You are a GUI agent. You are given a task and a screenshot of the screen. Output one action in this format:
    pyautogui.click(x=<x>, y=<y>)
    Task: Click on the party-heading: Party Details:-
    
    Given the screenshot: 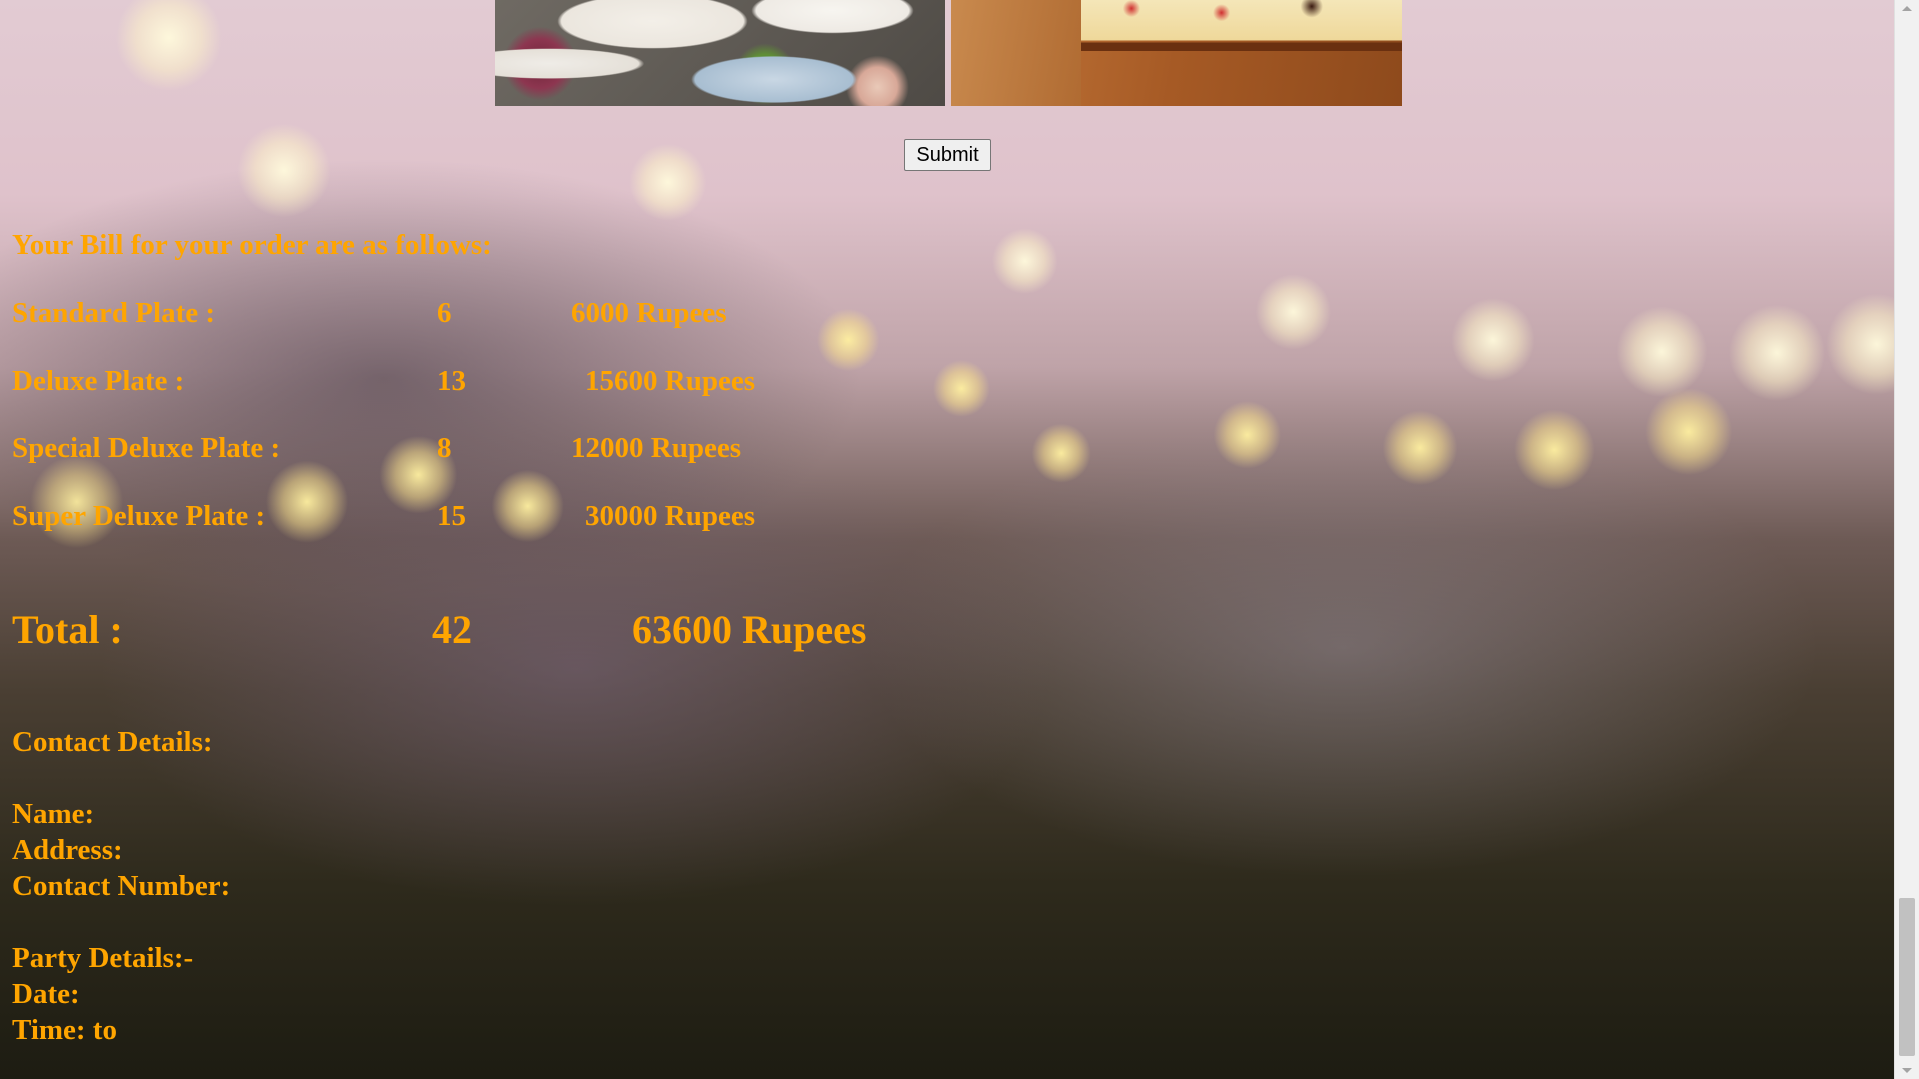 What is the action you would take?
    pyautogui.click(x=103, y=958)
    